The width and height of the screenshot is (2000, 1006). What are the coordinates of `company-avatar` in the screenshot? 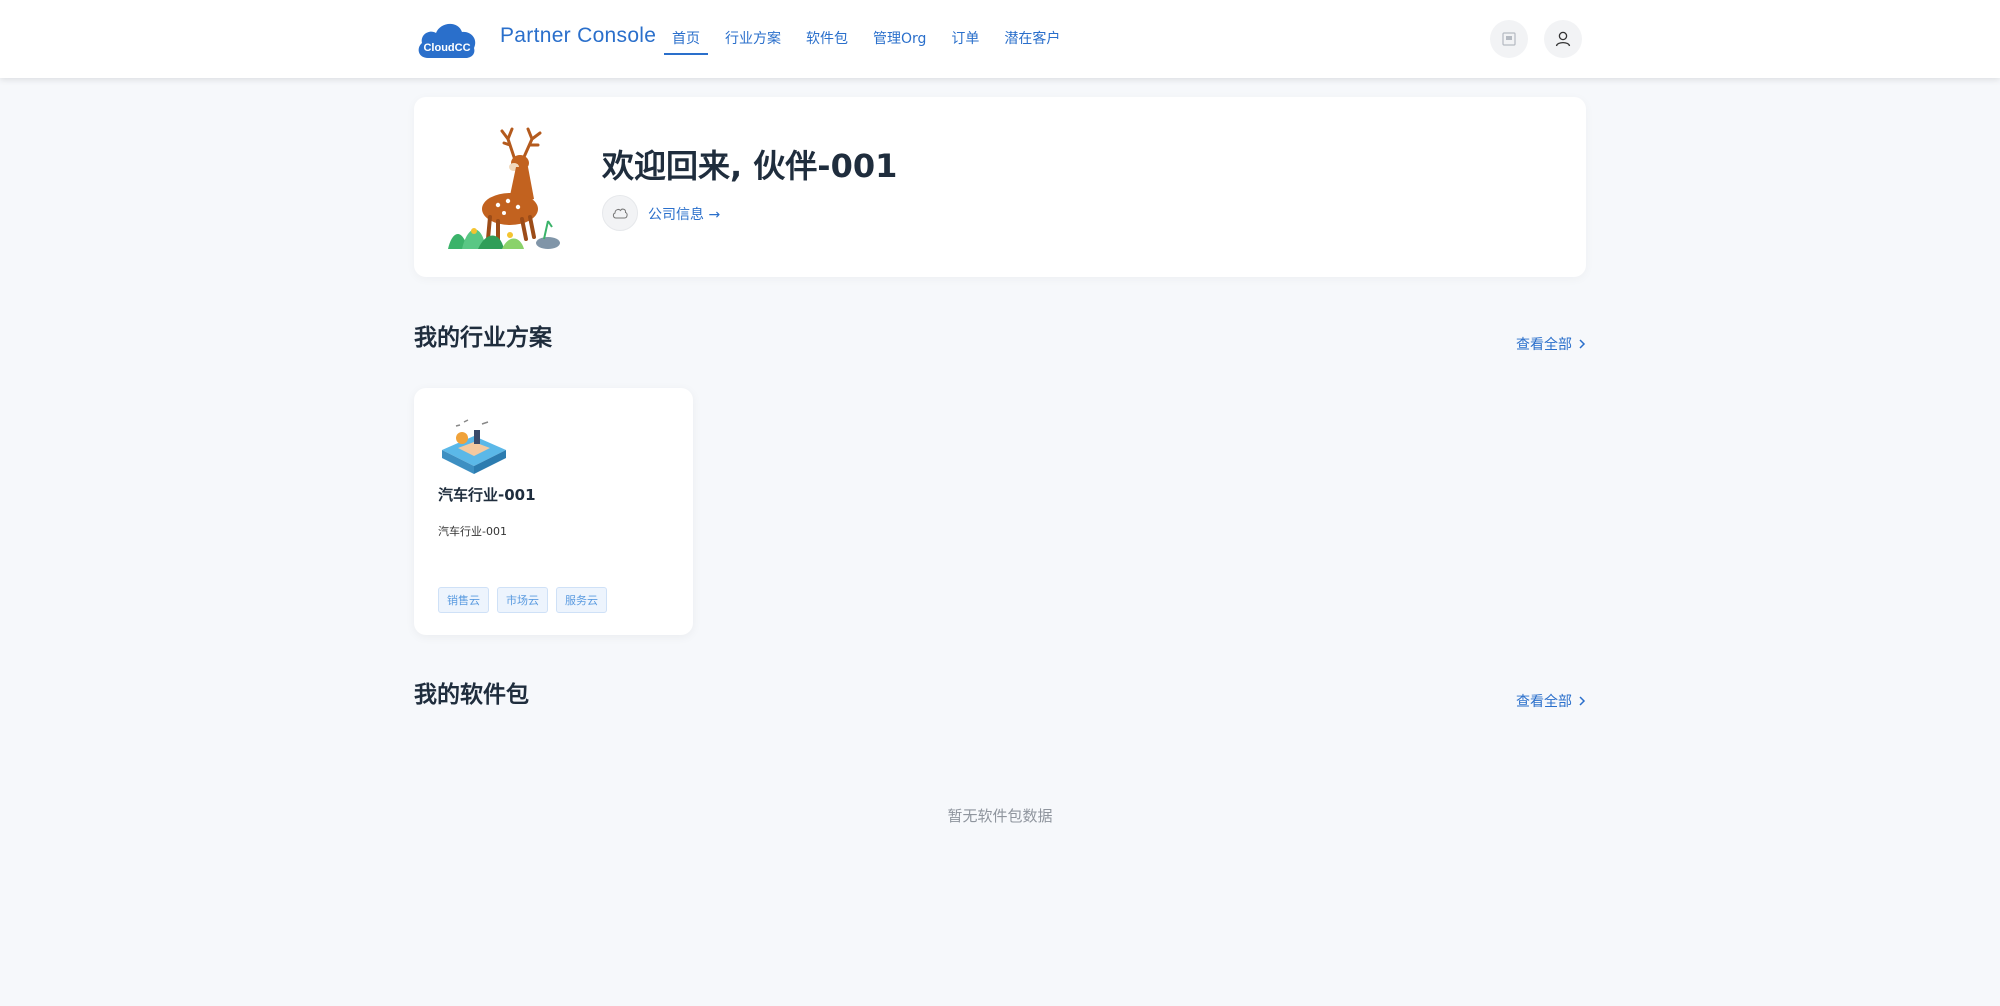 It's located at (620, 213).